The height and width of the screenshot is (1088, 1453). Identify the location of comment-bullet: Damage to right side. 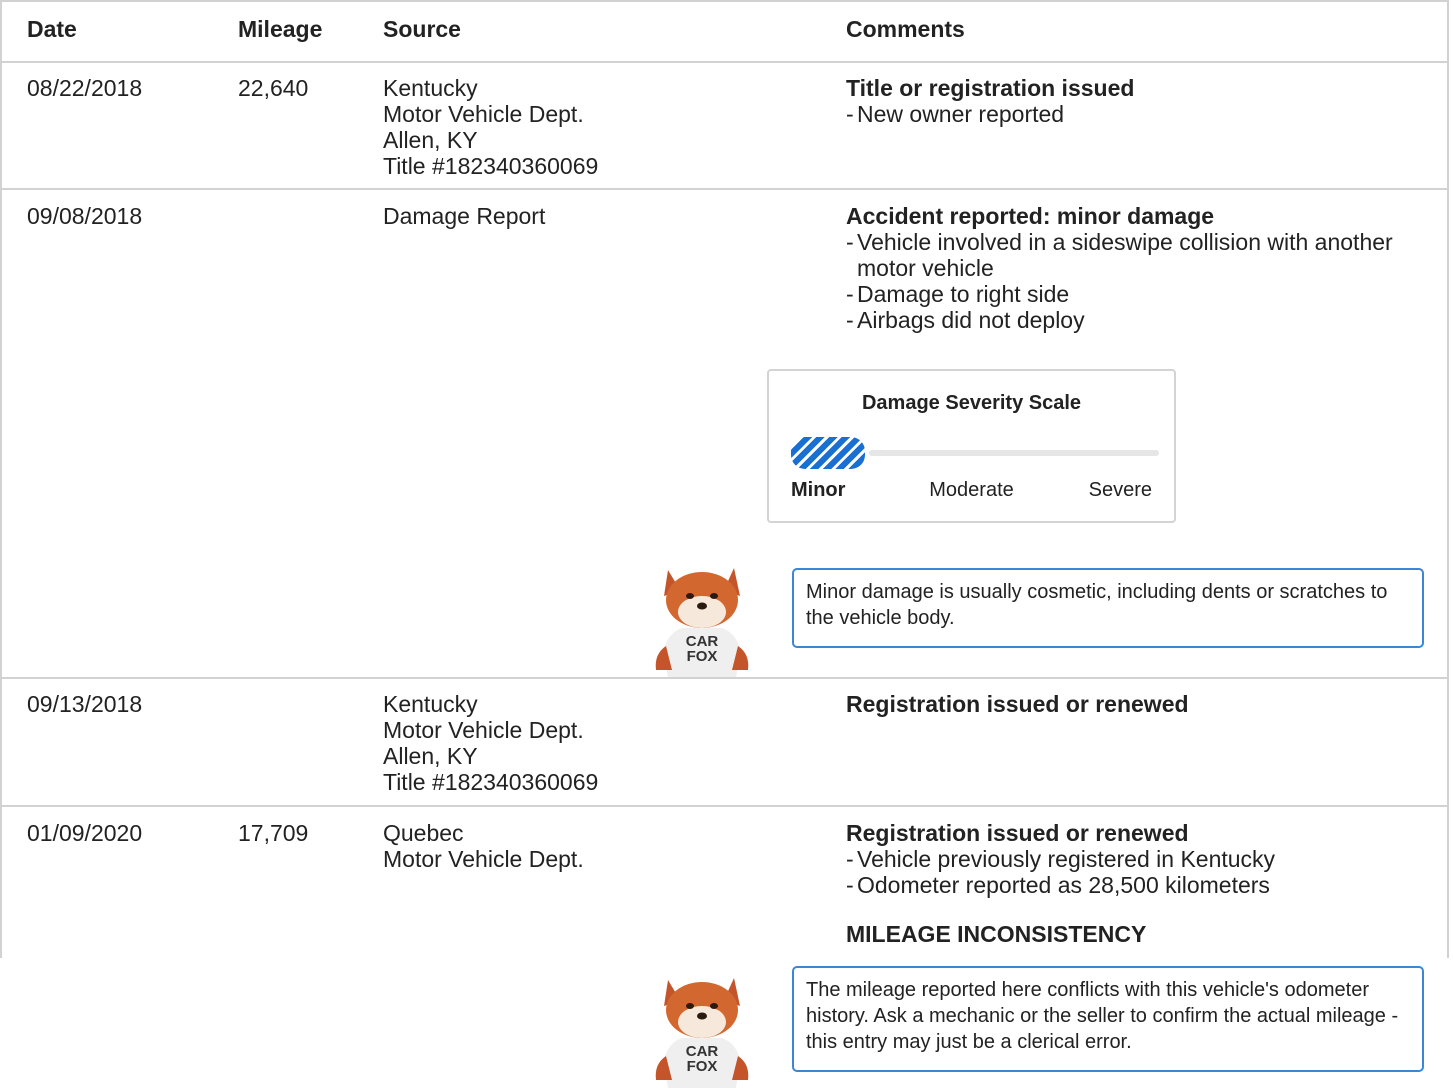
(1119, 294).